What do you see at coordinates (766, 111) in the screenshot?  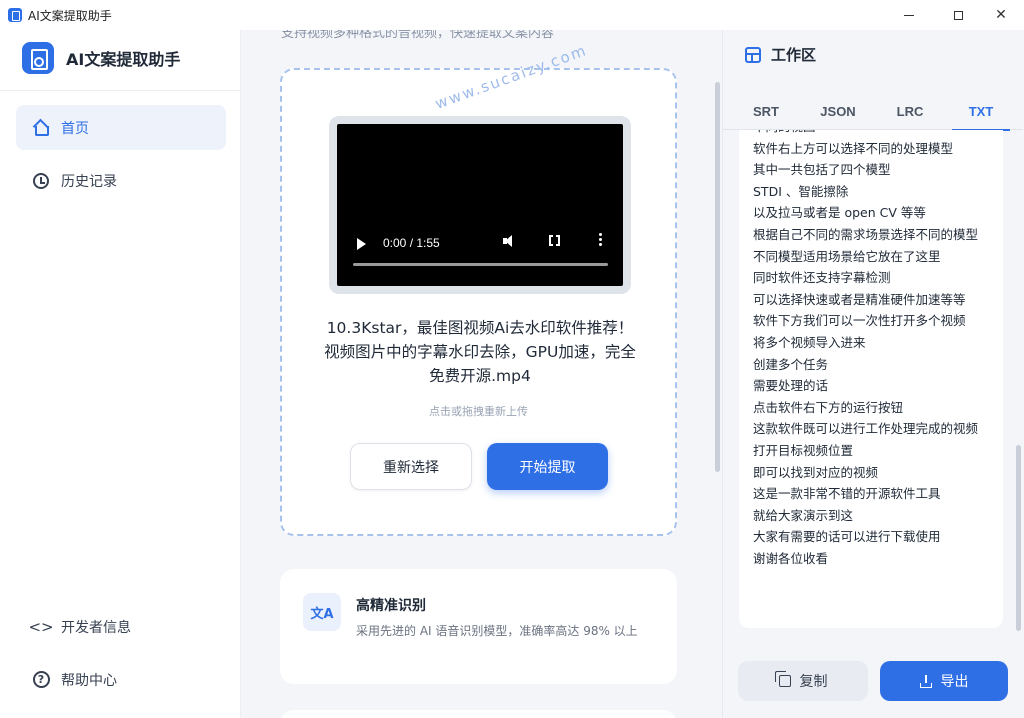 I see `tab-srt: SRT` at bounding box center [766, 111].